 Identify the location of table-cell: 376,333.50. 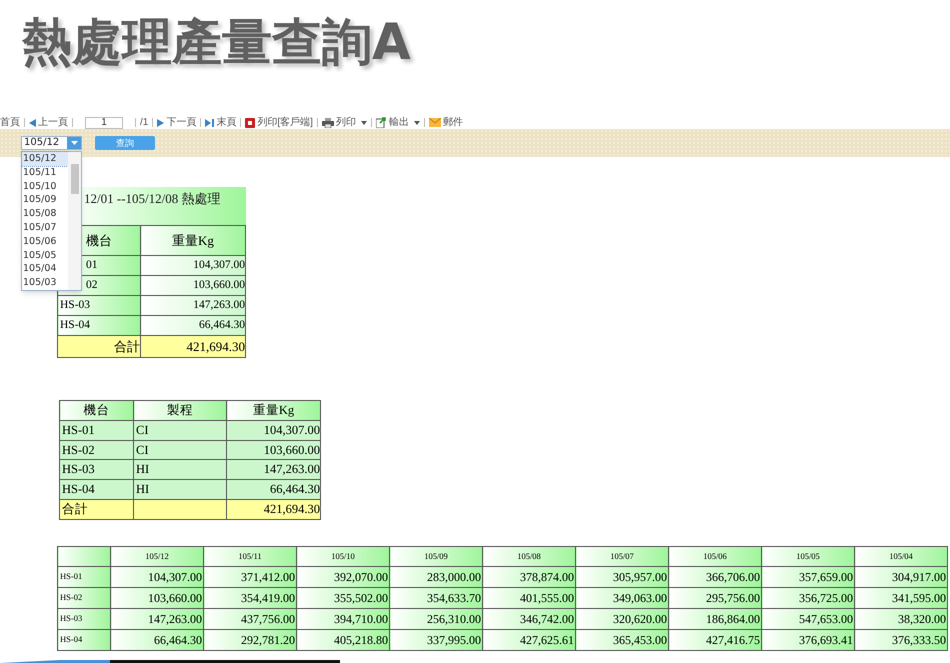
(901, 639).